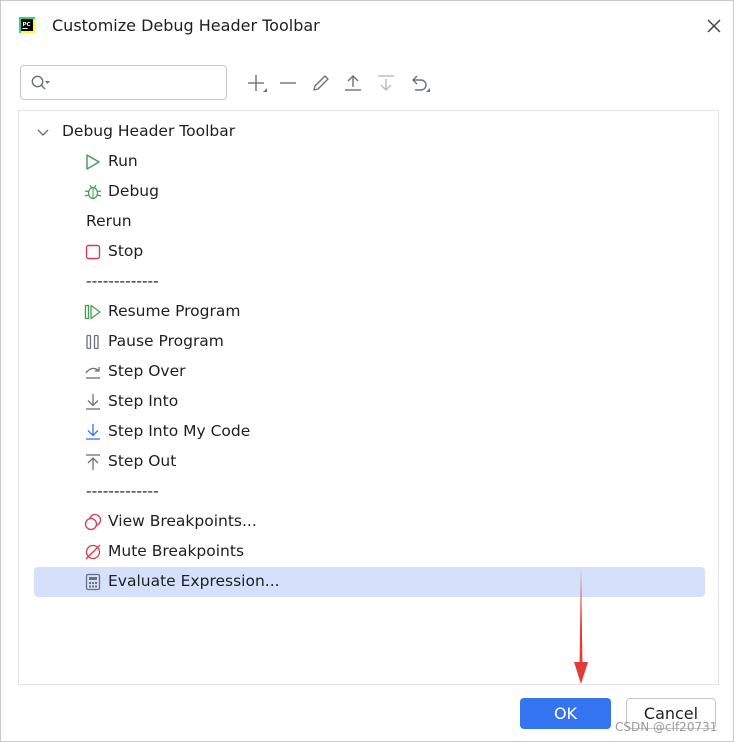 This screenshot has width=734, height=742. What do you see at coordinates (369, 192) in the screenshot?
I see `tree-item-debug: Debug` at bounding box center [369, 192].